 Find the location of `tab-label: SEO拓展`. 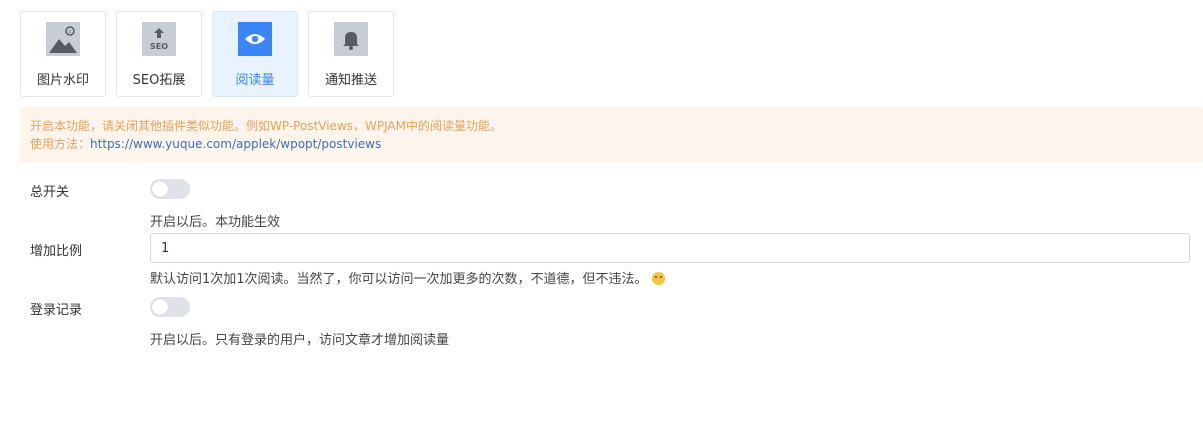

tab-label: SEO拓展 is located at coordinates (159, 80).